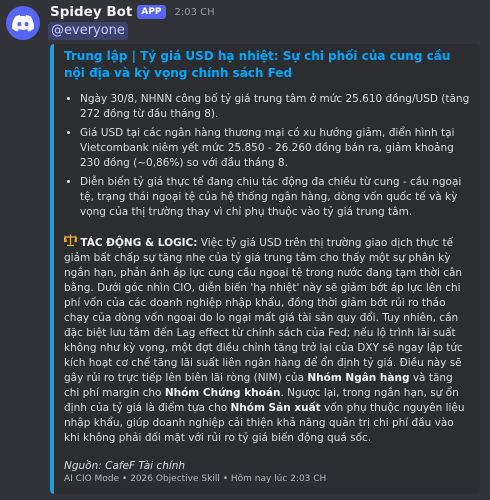 The height and width of the screenshot is (500, 490). What do you see at coordinates (125, 466) in the screenshot?
I see `source-line: Nguồn: CafeF Tài chính` at bounding box center [125, 466].